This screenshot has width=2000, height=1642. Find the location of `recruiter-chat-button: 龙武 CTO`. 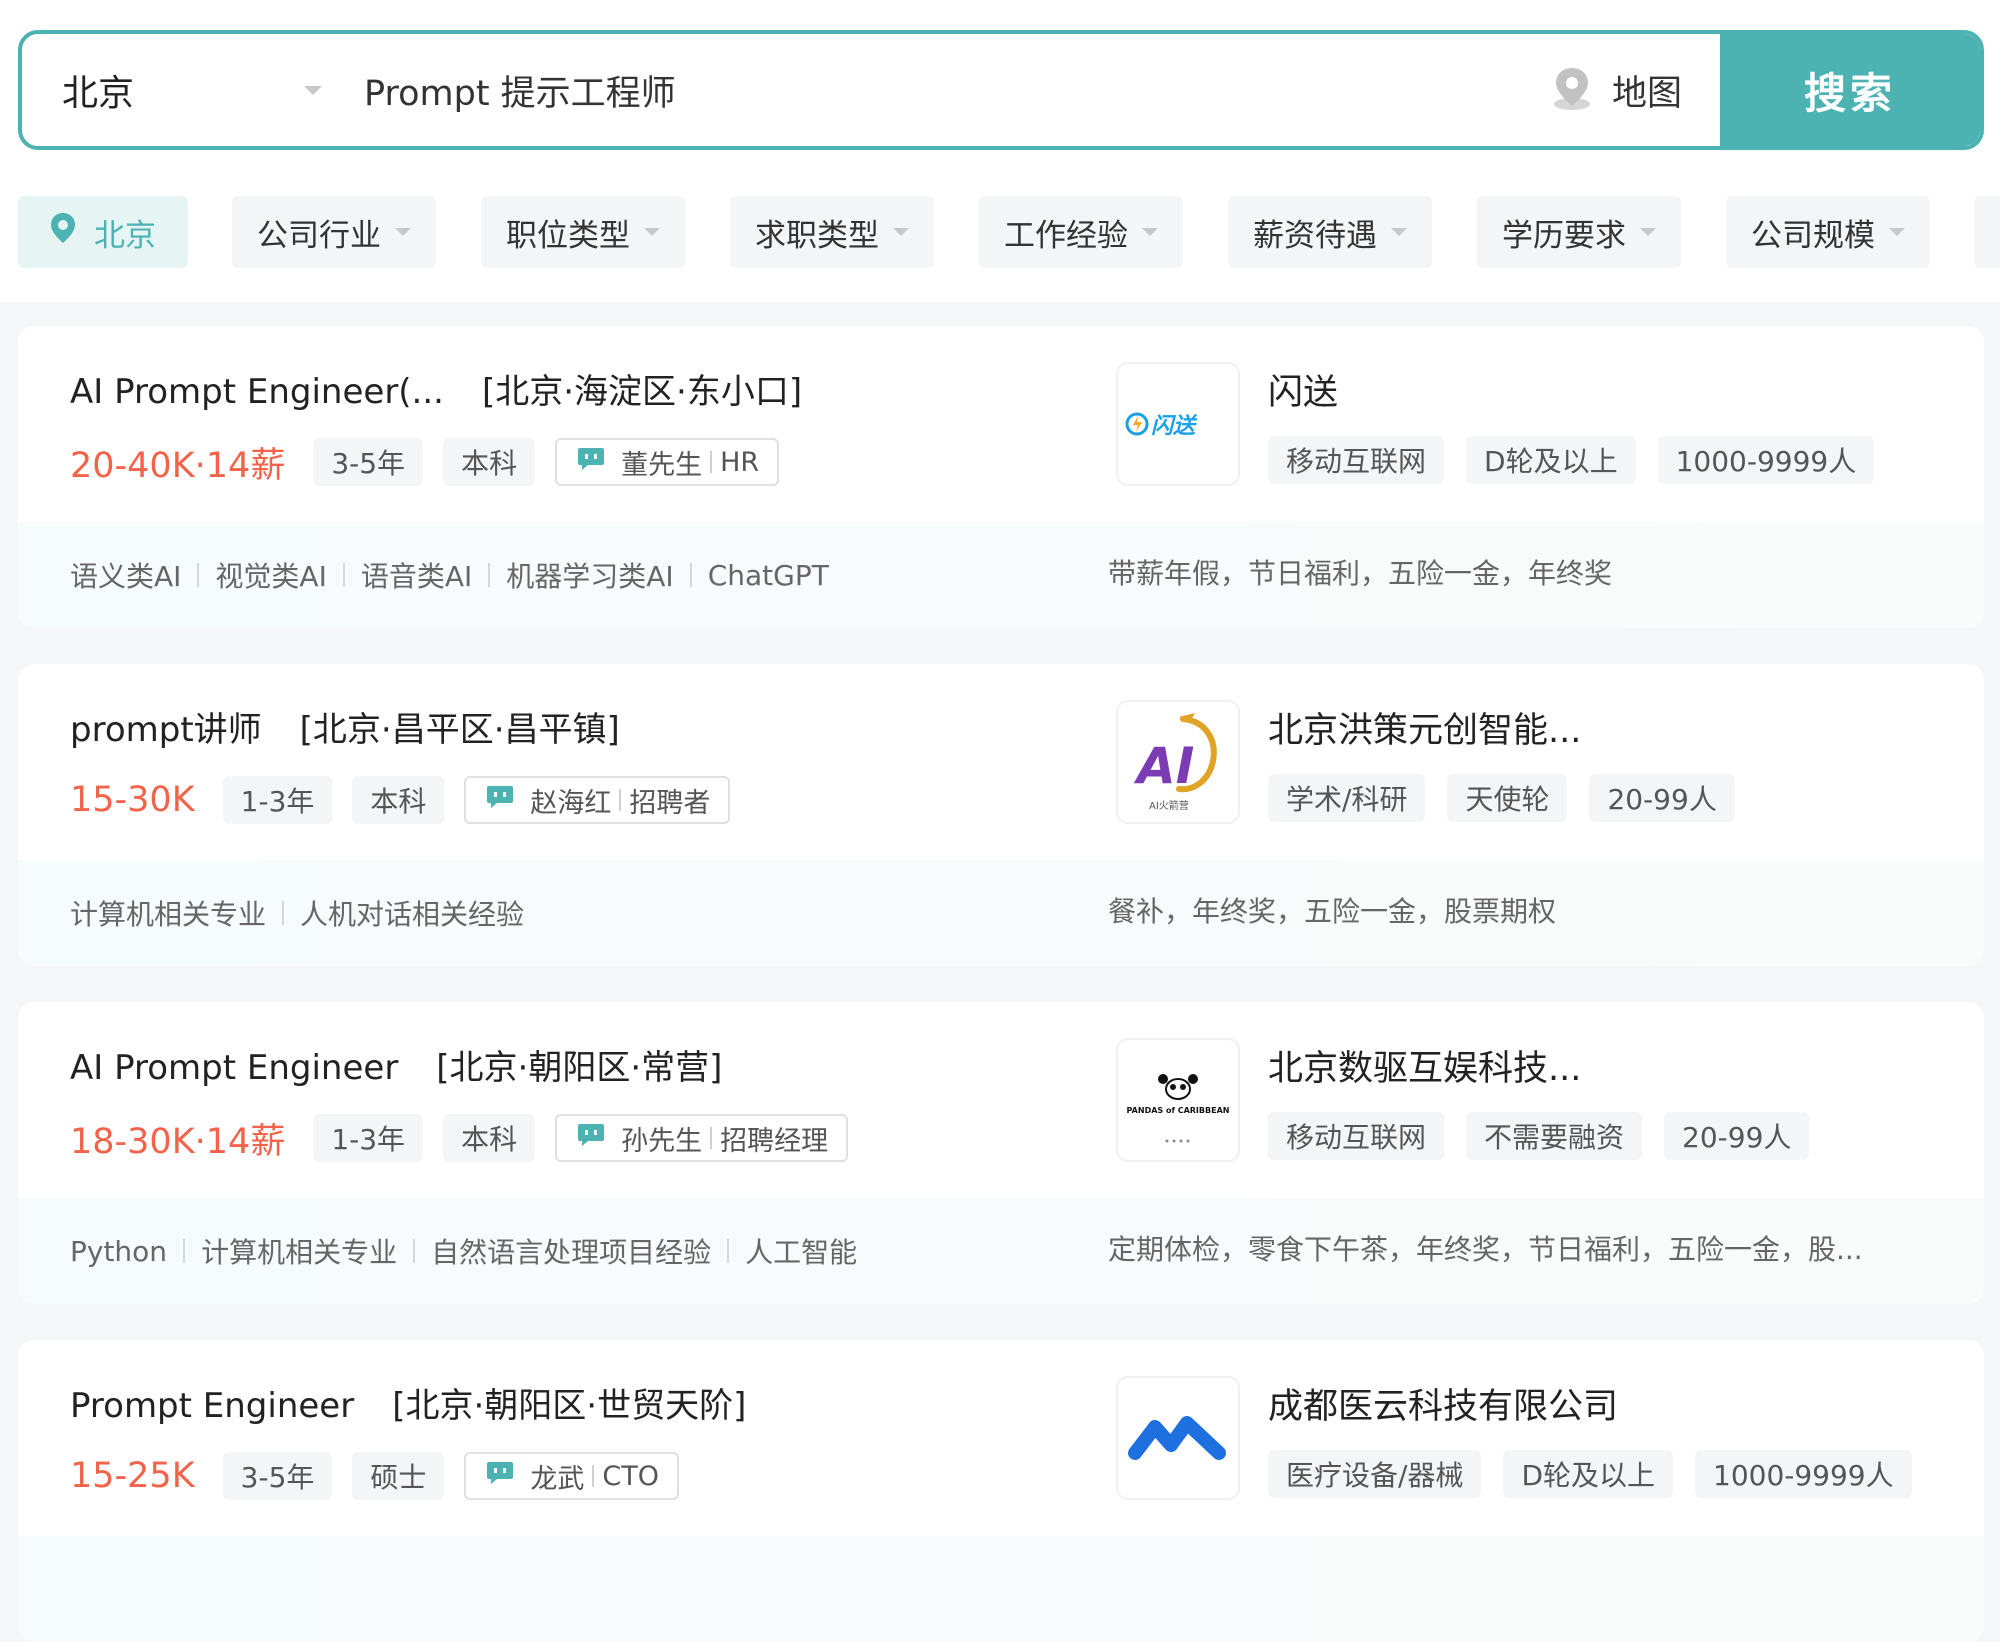

recruiter-chat-button: 龙武 CTO is located at coordinates (572, 1476).